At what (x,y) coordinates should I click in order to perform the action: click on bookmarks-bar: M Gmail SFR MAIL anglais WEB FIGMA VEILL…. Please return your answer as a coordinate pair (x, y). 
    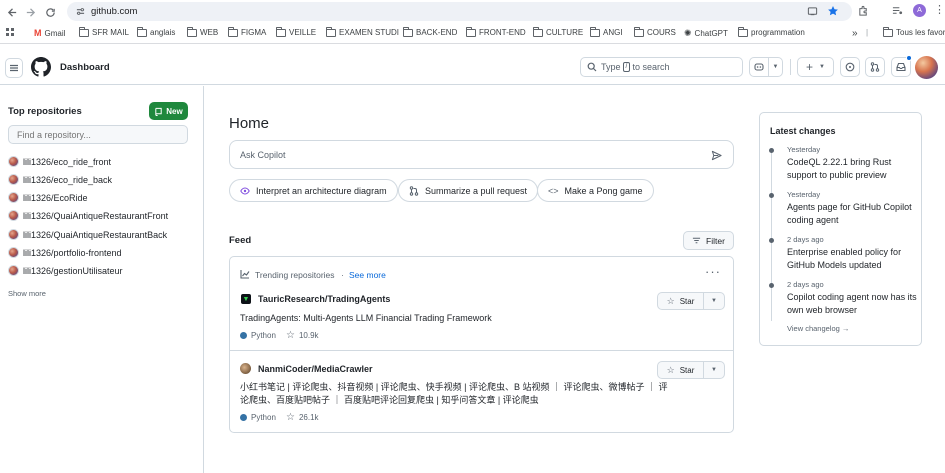
    Looking at the image, I should click on (472, 34).